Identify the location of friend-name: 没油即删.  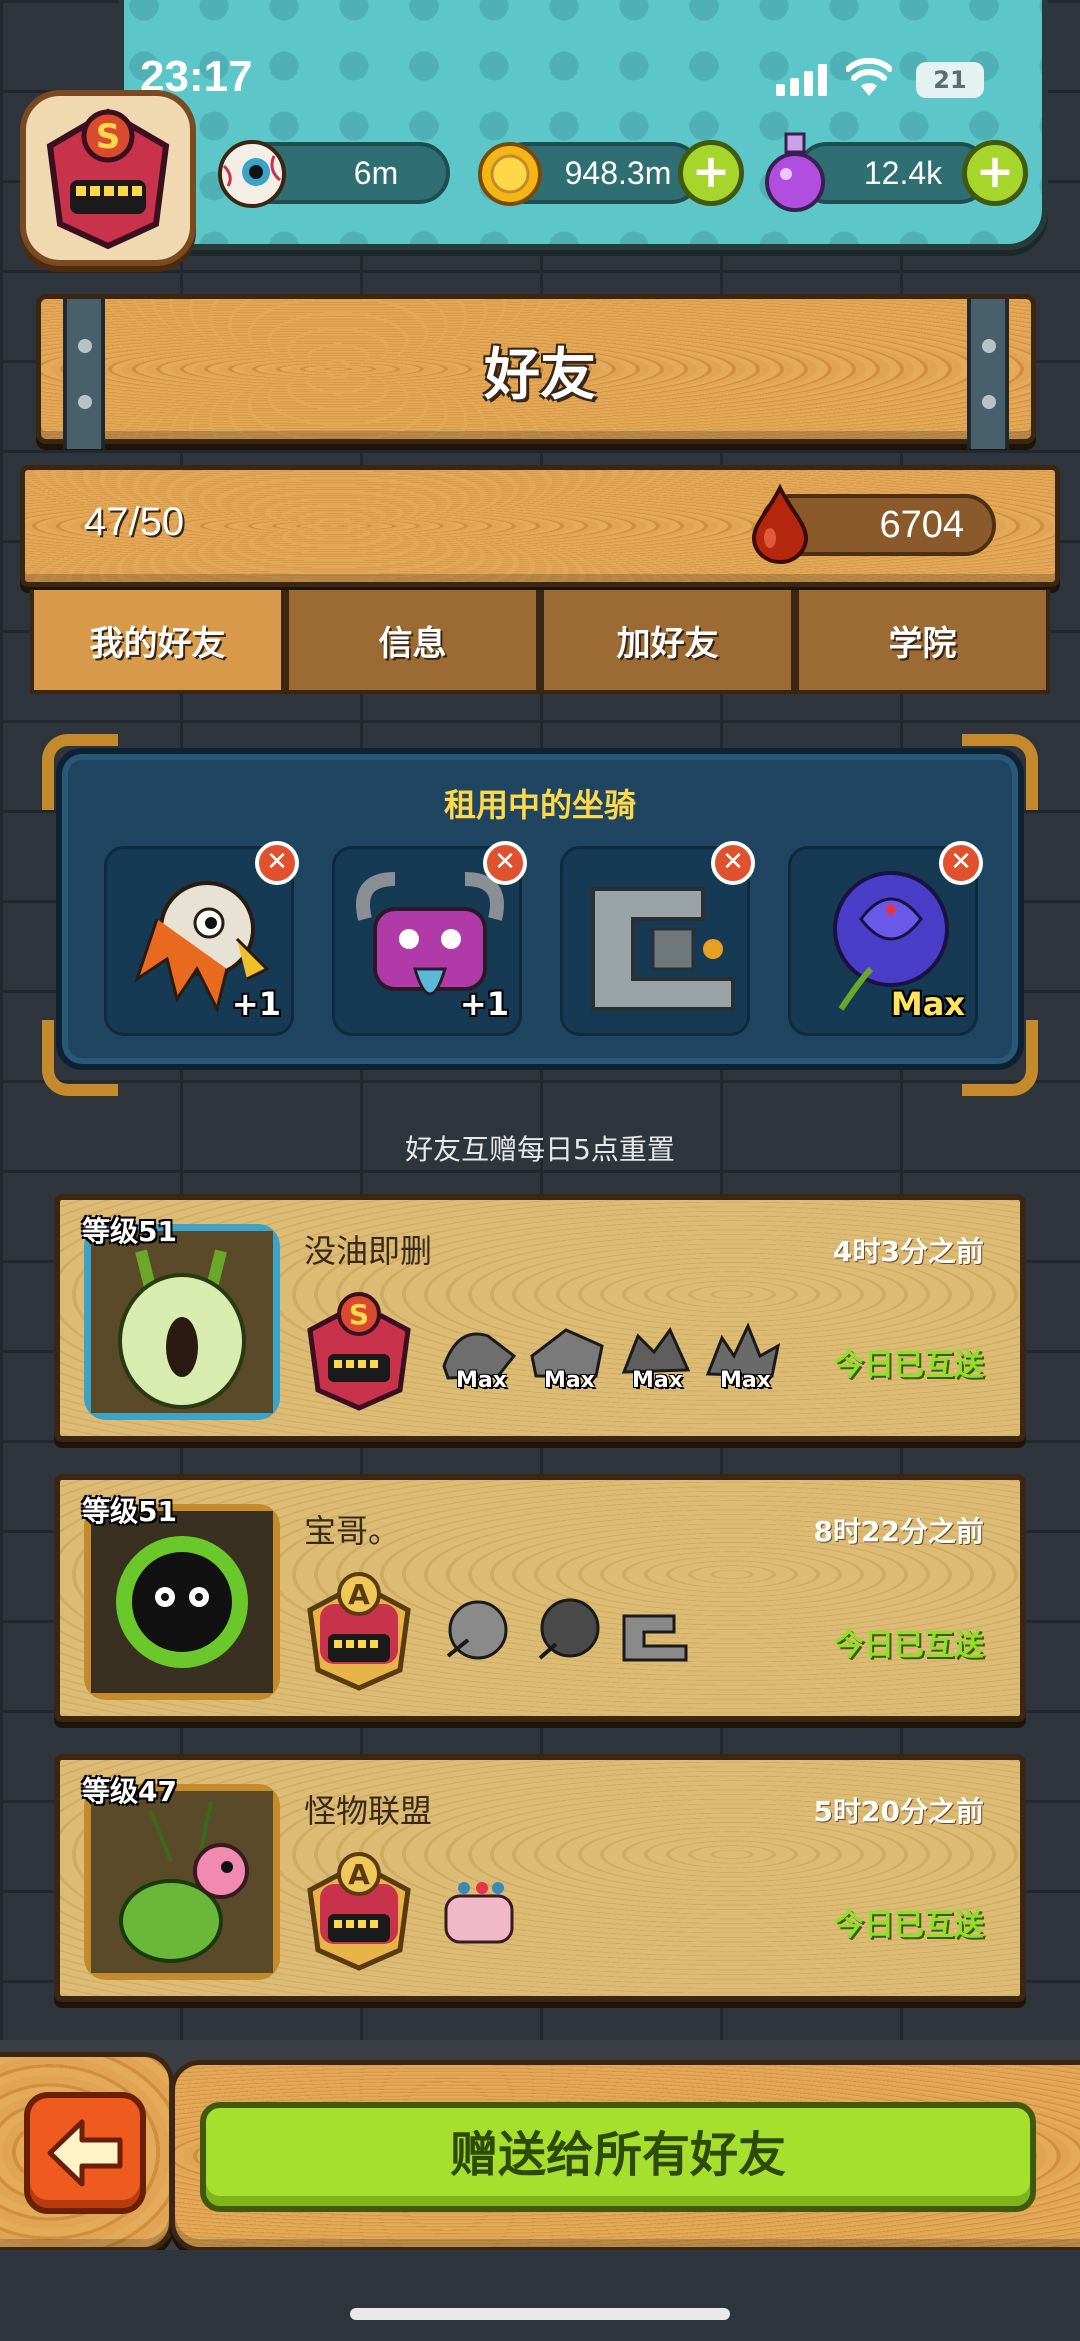
(368, 1251).